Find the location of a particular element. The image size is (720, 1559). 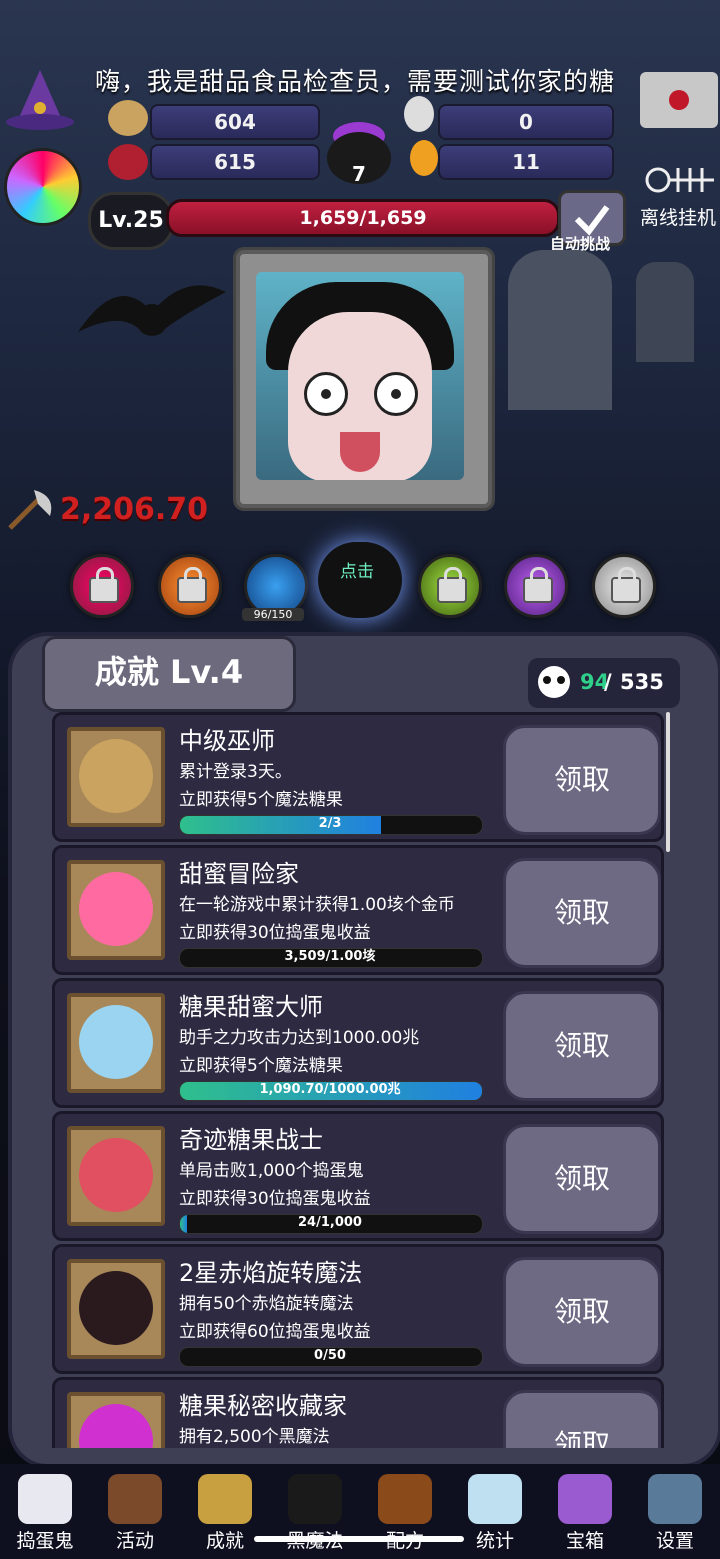

orb-silver-locked is located at coordinates (624, 586).